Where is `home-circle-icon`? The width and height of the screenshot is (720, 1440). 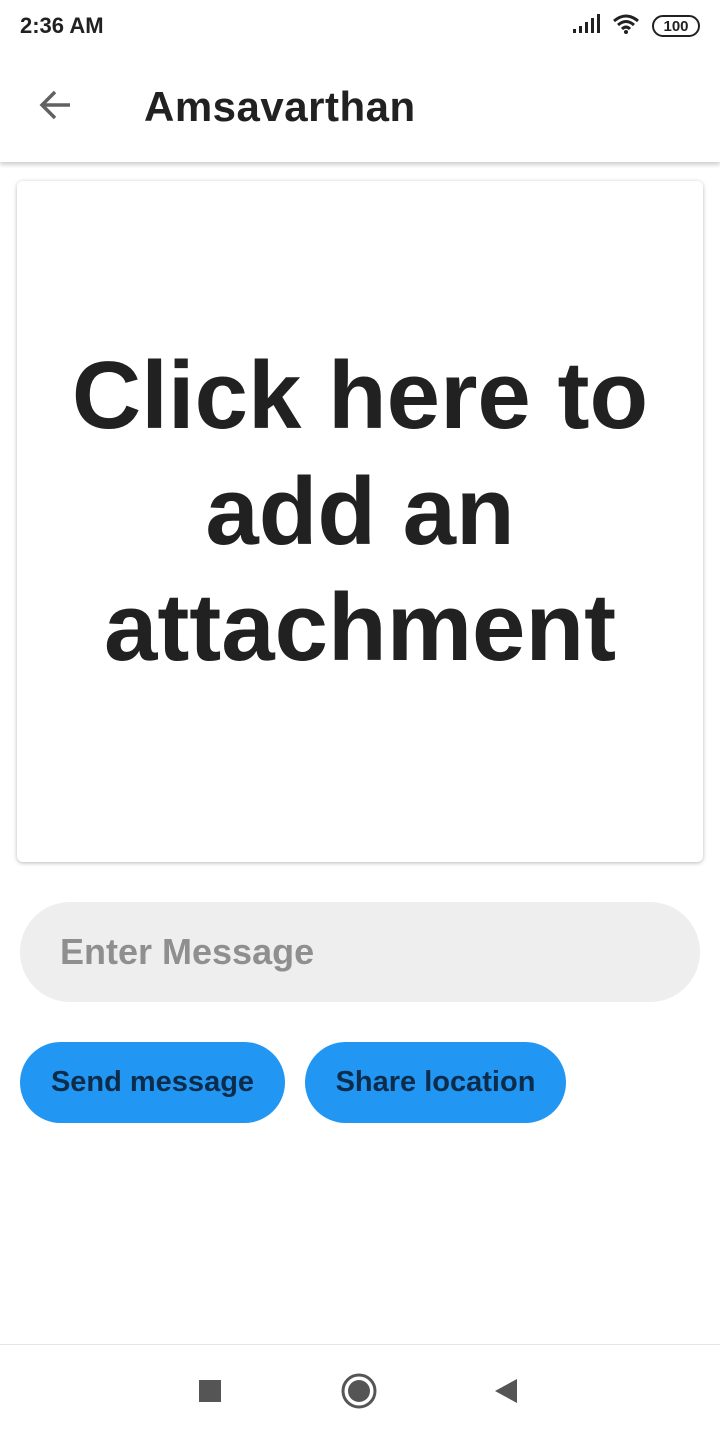
home-circle-icon is located at coordinates (359, 1393).